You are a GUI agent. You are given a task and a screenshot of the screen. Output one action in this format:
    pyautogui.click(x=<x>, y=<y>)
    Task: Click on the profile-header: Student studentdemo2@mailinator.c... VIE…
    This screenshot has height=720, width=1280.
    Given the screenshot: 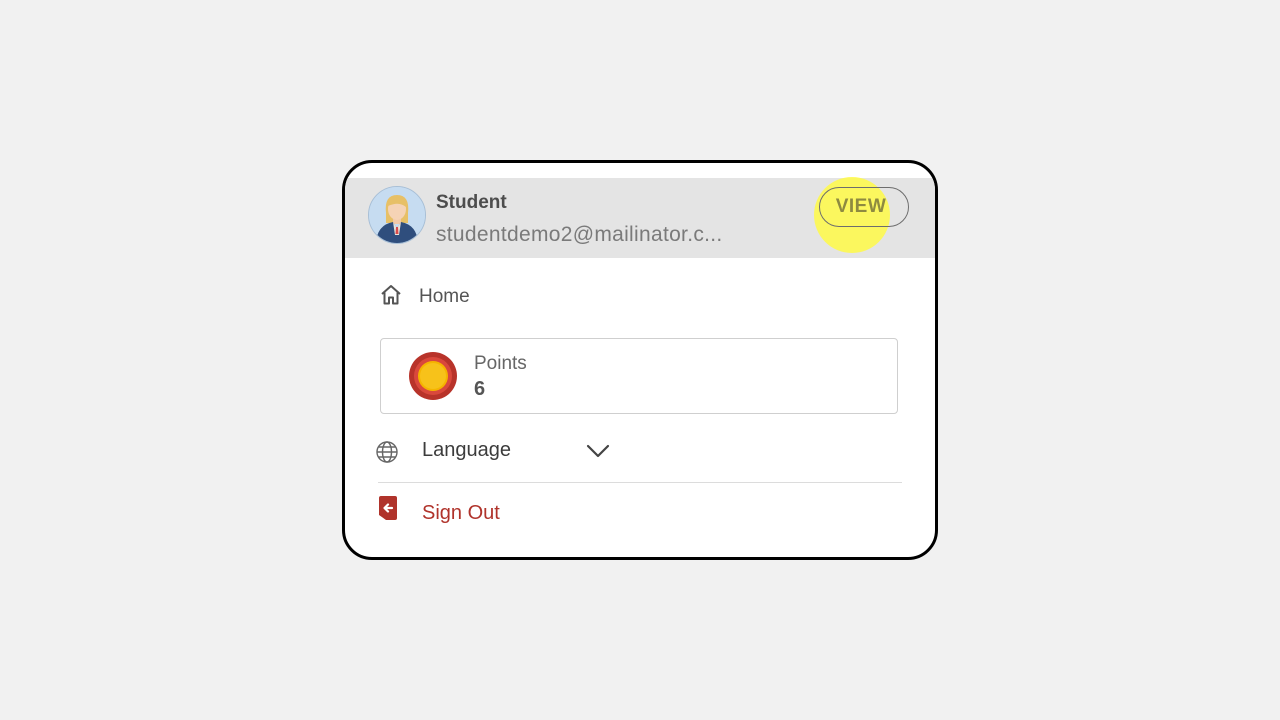 What is the action you would take?
    pyautogui.click(x=640, y=217)
    